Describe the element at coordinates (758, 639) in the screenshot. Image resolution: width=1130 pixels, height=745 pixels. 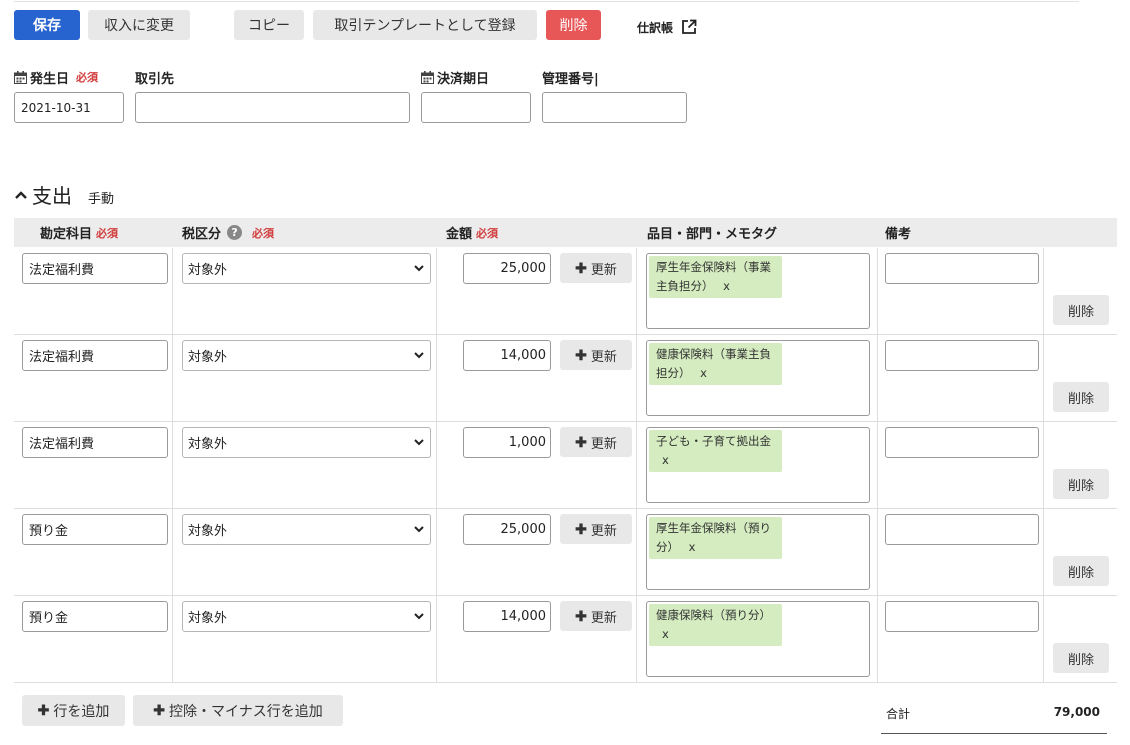
I see `tag-field: 健康保険料（預り分） x` at that location.